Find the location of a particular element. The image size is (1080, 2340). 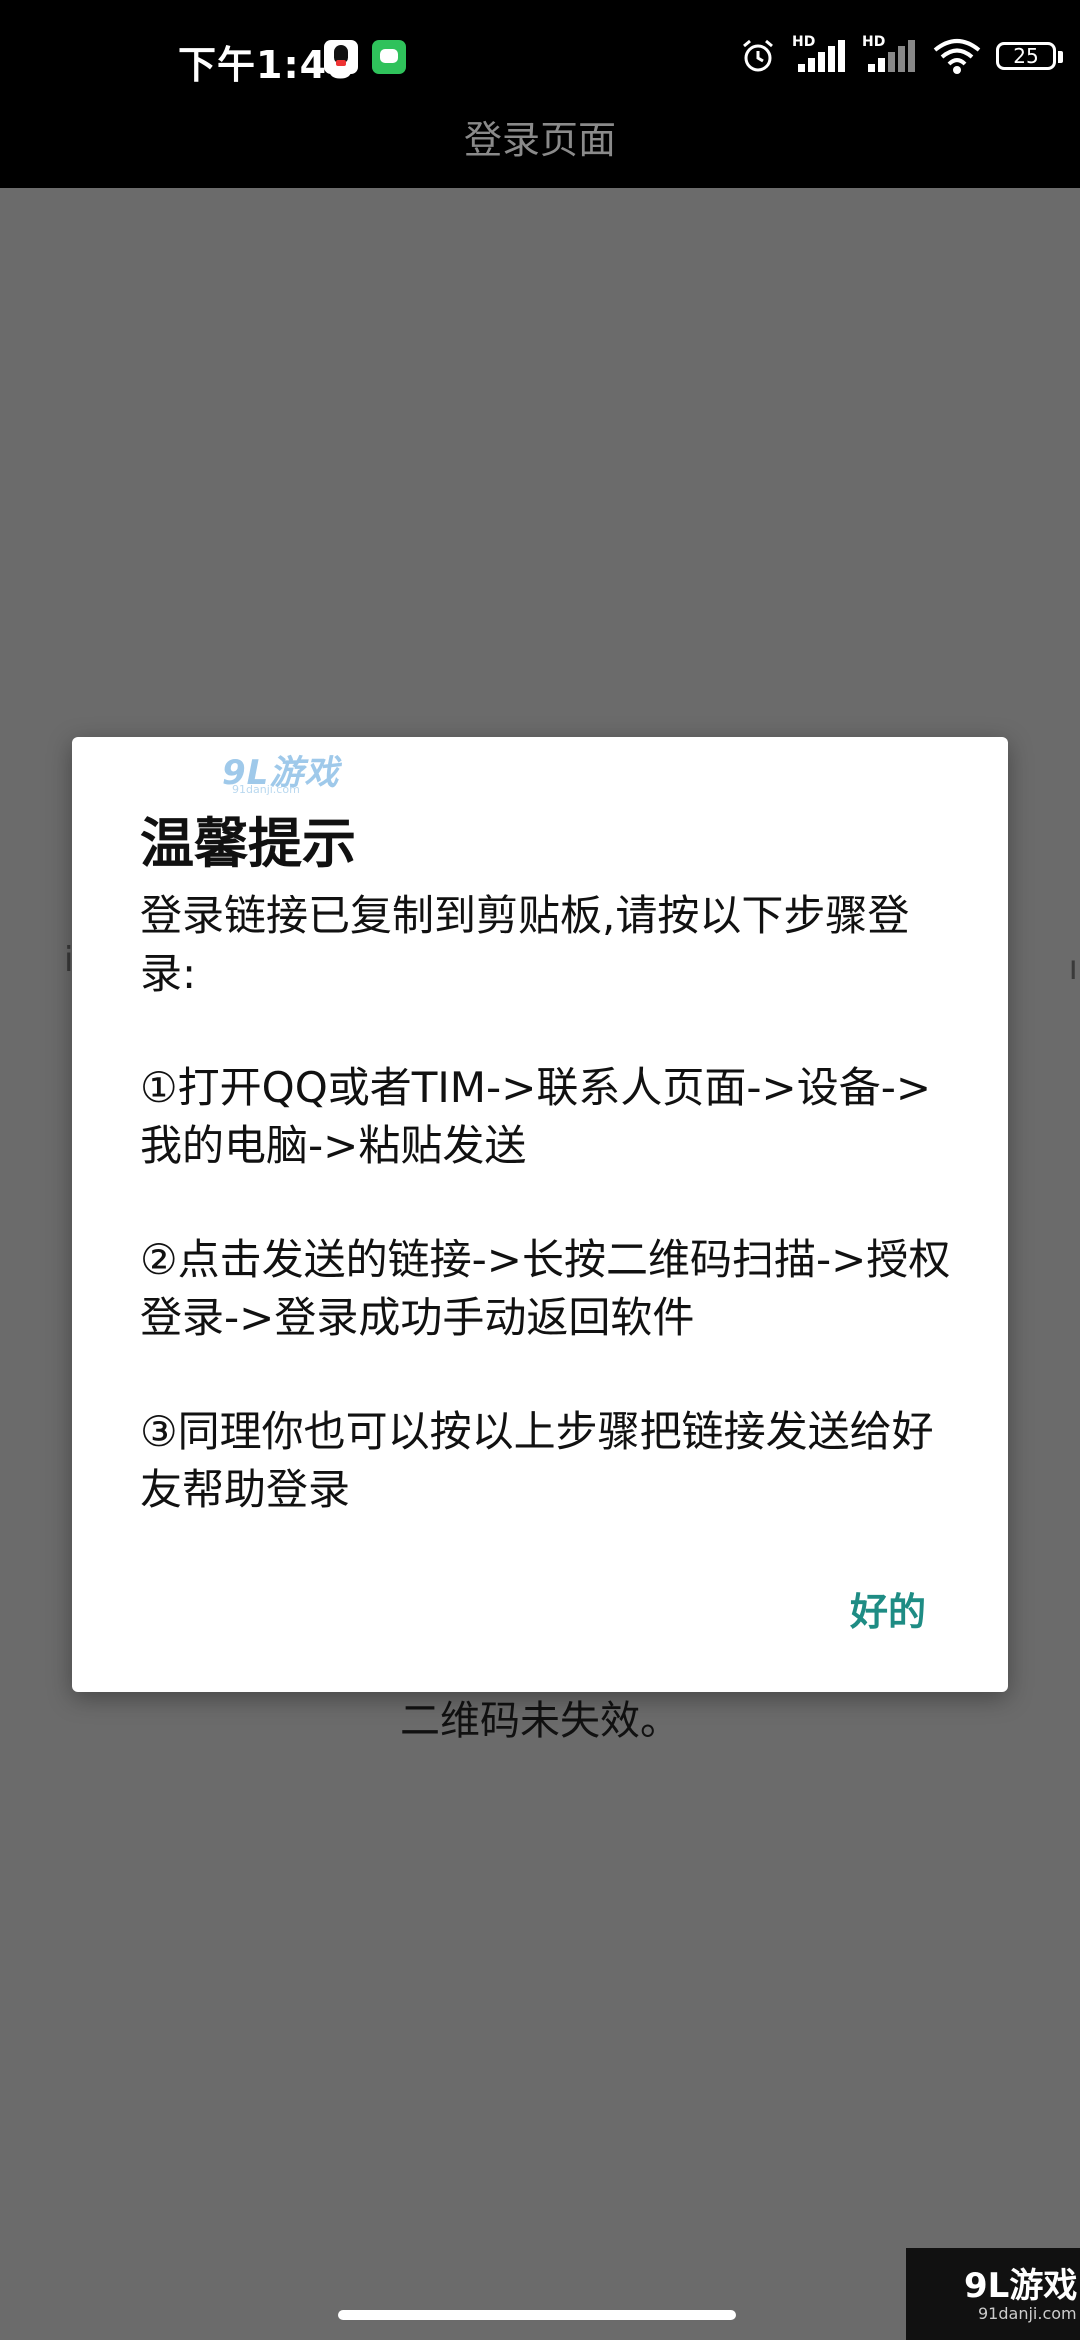

system-icons: HD HD 25 is located at coordinates (910, 60).